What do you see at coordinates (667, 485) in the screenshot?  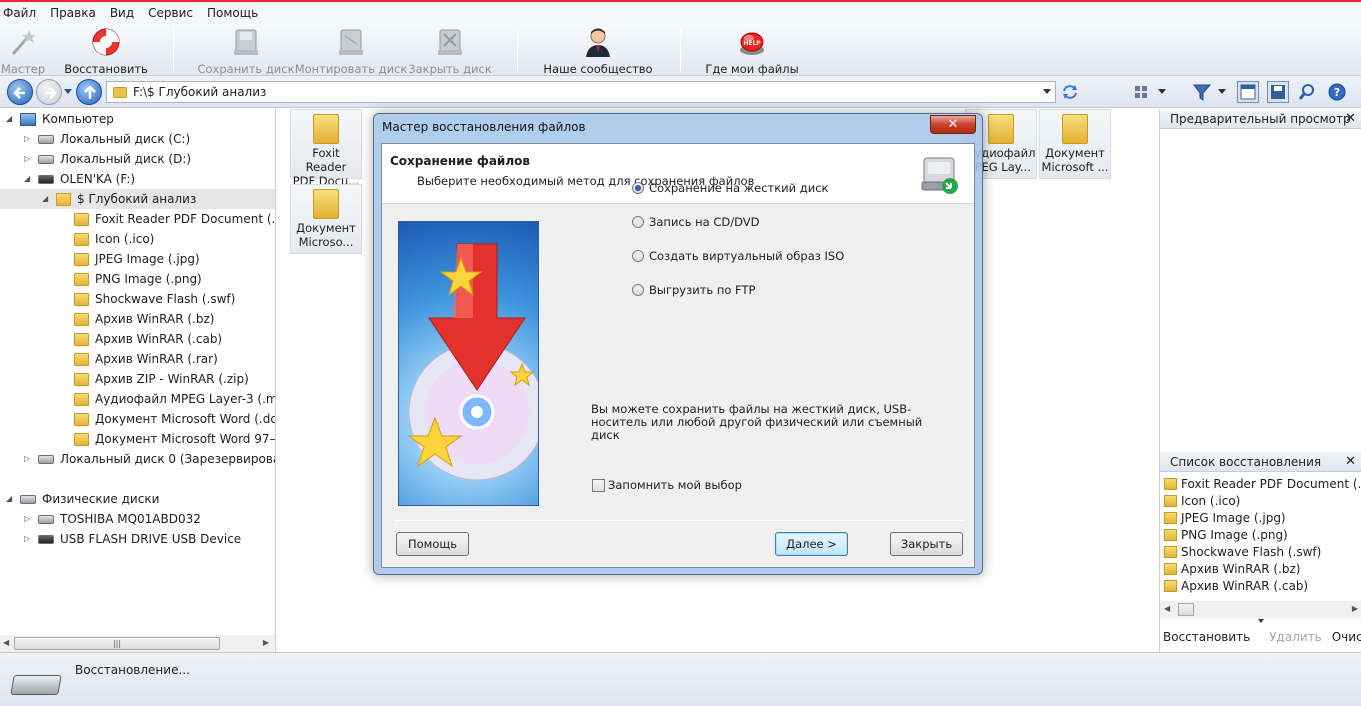 I see `remember-choice: Запомнить мой выбор` at bounding box center [667, 485].